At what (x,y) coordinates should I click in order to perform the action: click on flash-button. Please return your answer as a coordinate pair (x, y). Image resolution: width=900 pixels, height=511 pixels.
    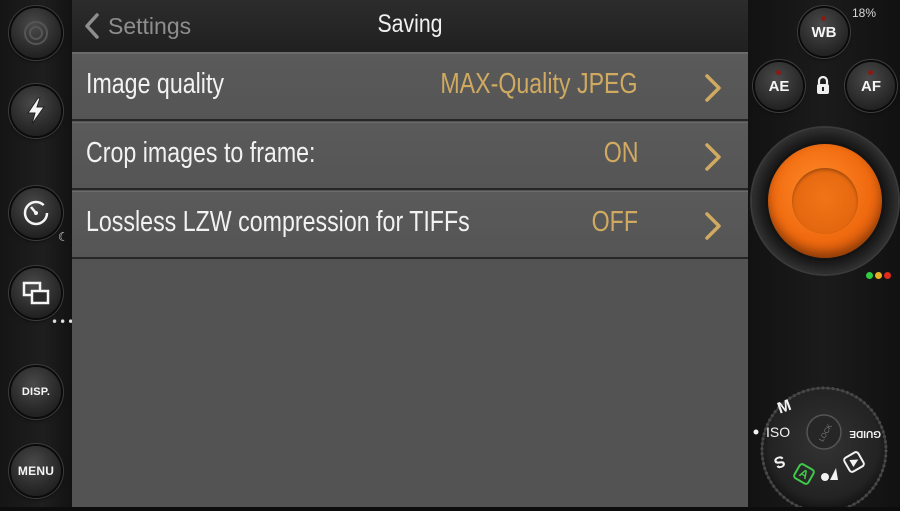
    Looking at the image, I should click on (36, 111).